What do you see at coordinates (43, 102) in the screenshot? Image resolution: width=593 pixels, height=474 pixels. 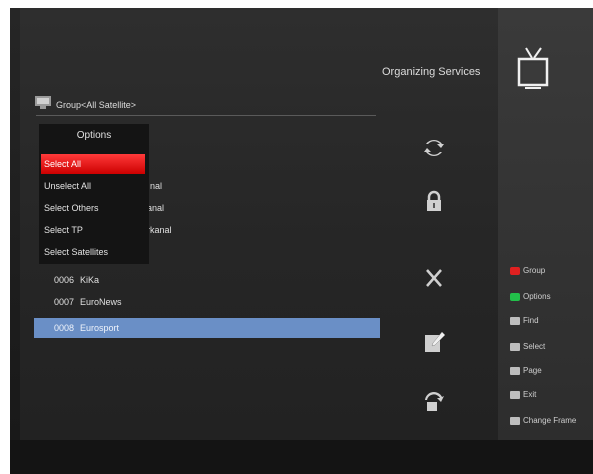 I see `satellite-icon` at bounding box center [43, 102].